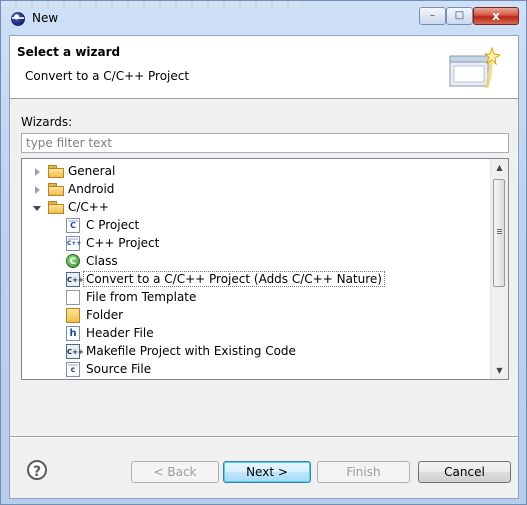 This screenshot has width=527, height=505. I want to click on tree-scrollbar: ▲ ▼, so click(499, 269).